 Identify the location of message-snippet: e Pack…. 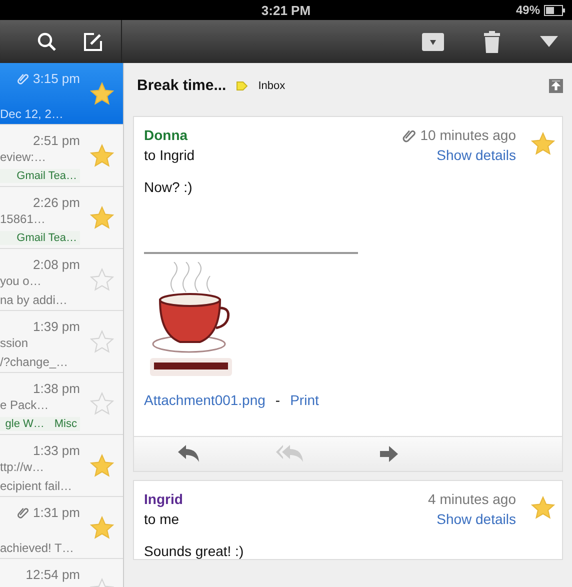
(24, 405).